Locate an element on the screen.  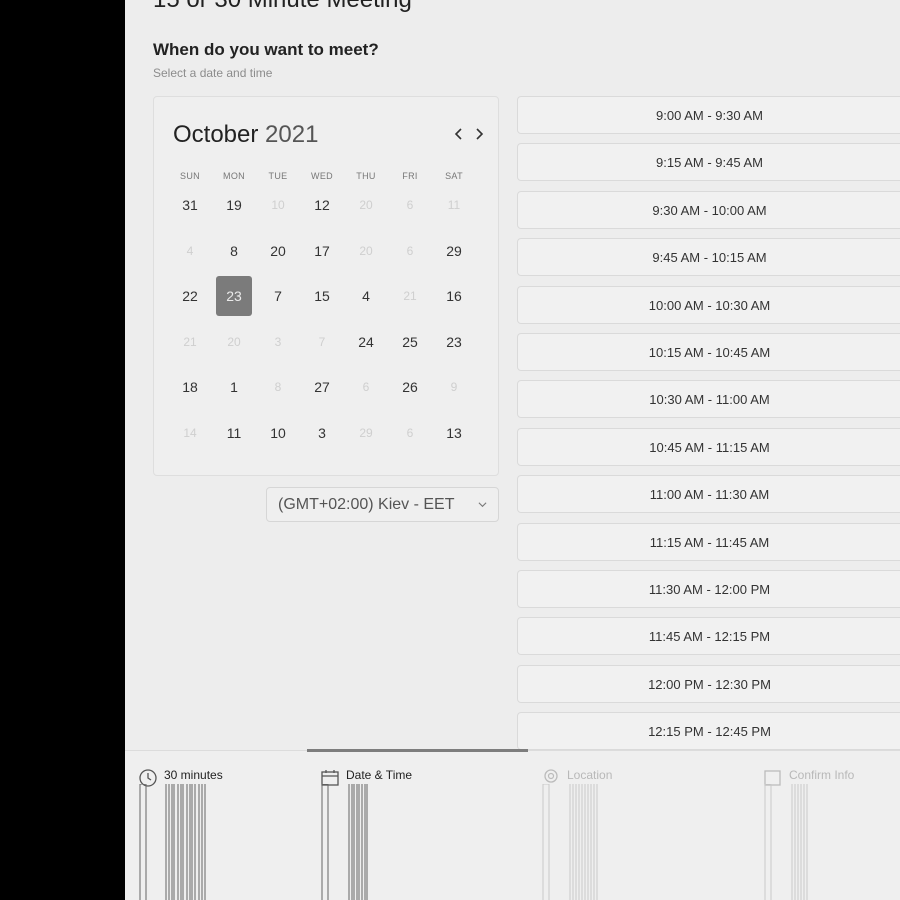
time-slot-label: 9:45 AM - 10:15 AM is located at coordinates (709, 258).